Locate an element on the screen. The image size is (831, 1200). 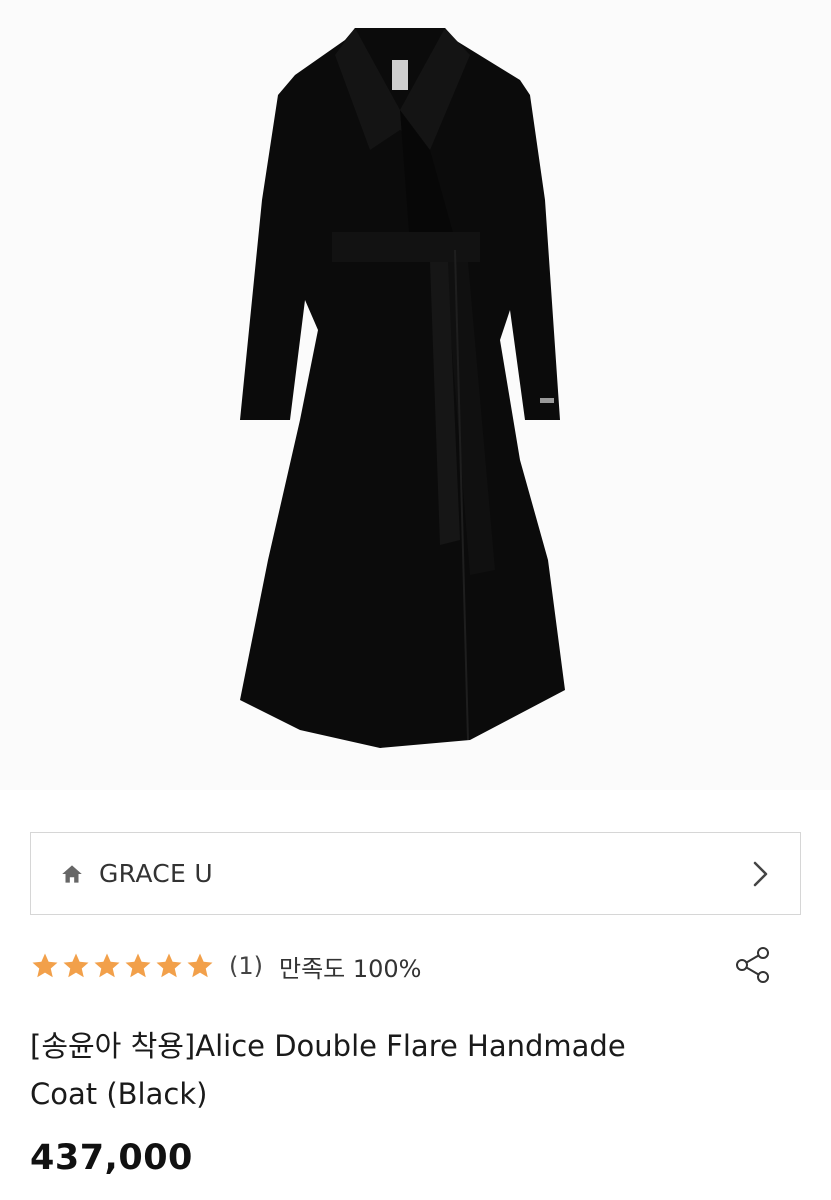
rating-row: (1) 만족도 100% is located at coordinates (415, 966).